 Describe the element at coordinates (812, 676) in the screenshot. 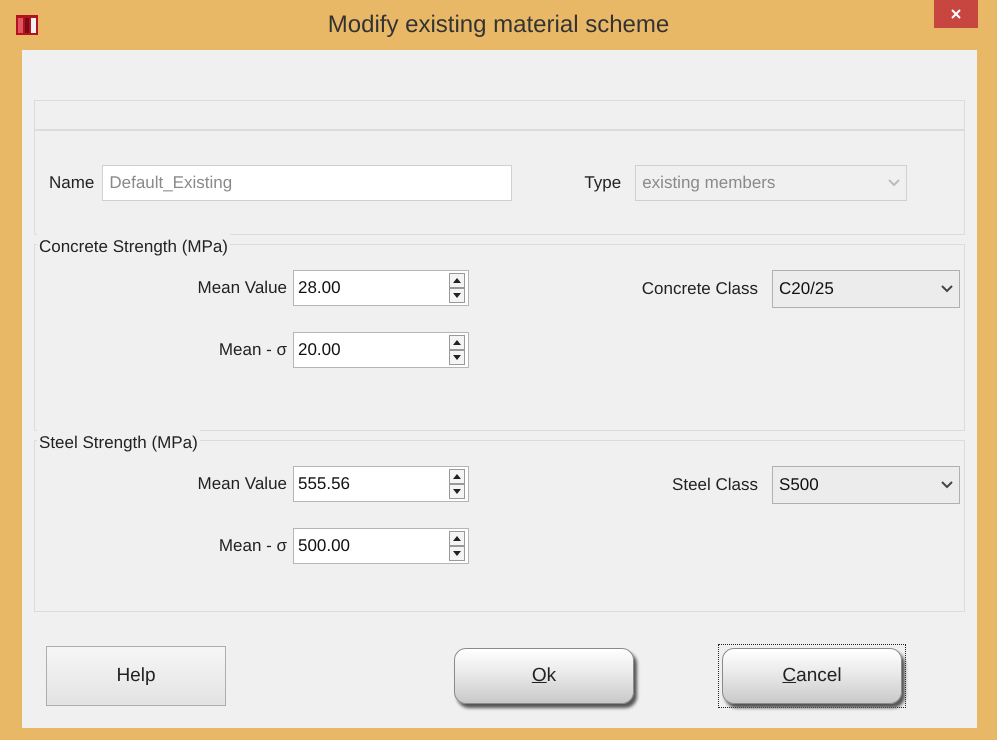

I see `dialog-button: Cancel` at that location.